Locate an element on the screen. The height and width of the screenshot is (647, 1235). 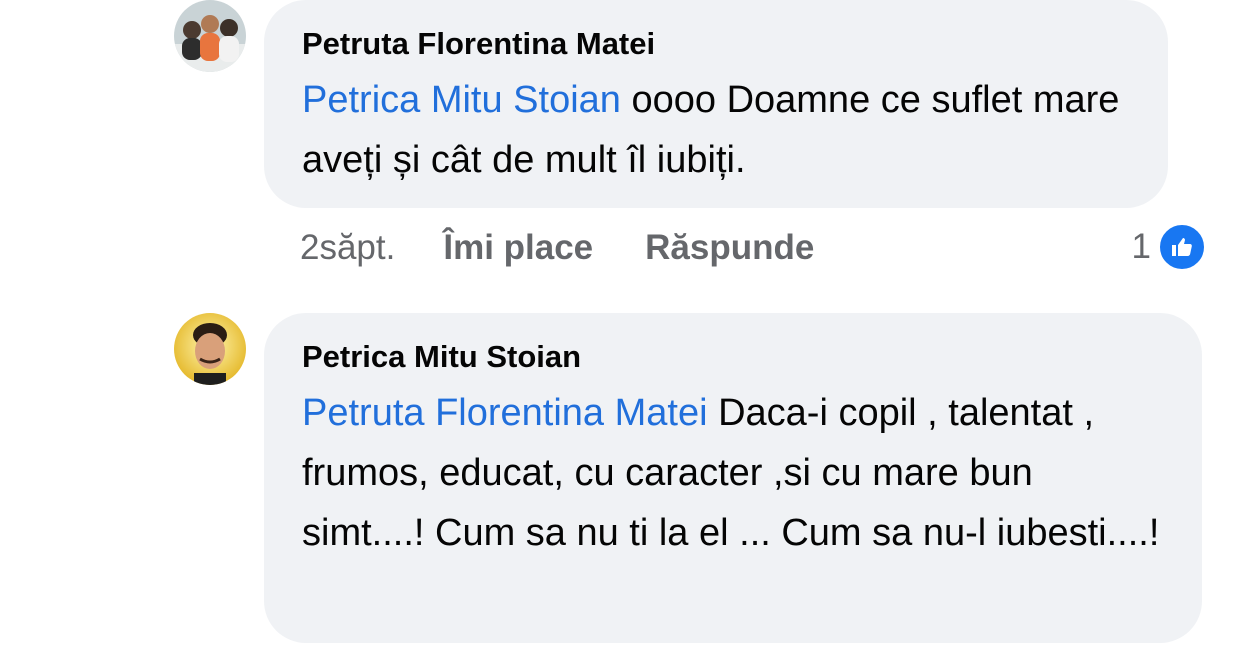
comment-author: Petruta Florentina Matei is located at coordinates (715, 44).